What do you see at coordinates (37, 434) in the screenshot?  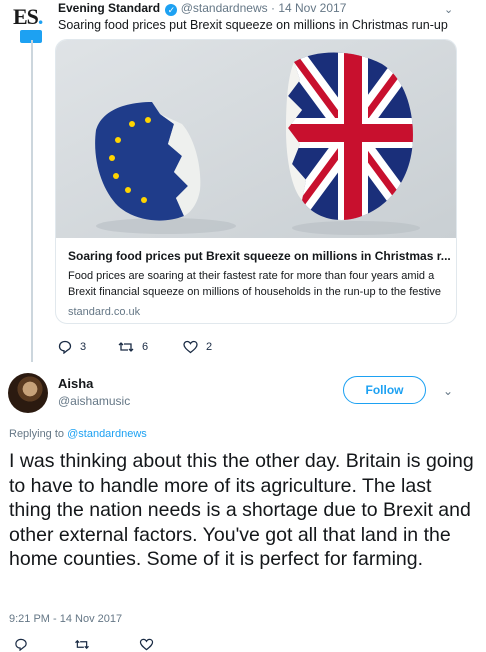 I see `replying-prefix: Replying to` at bounding box center [37, 434].